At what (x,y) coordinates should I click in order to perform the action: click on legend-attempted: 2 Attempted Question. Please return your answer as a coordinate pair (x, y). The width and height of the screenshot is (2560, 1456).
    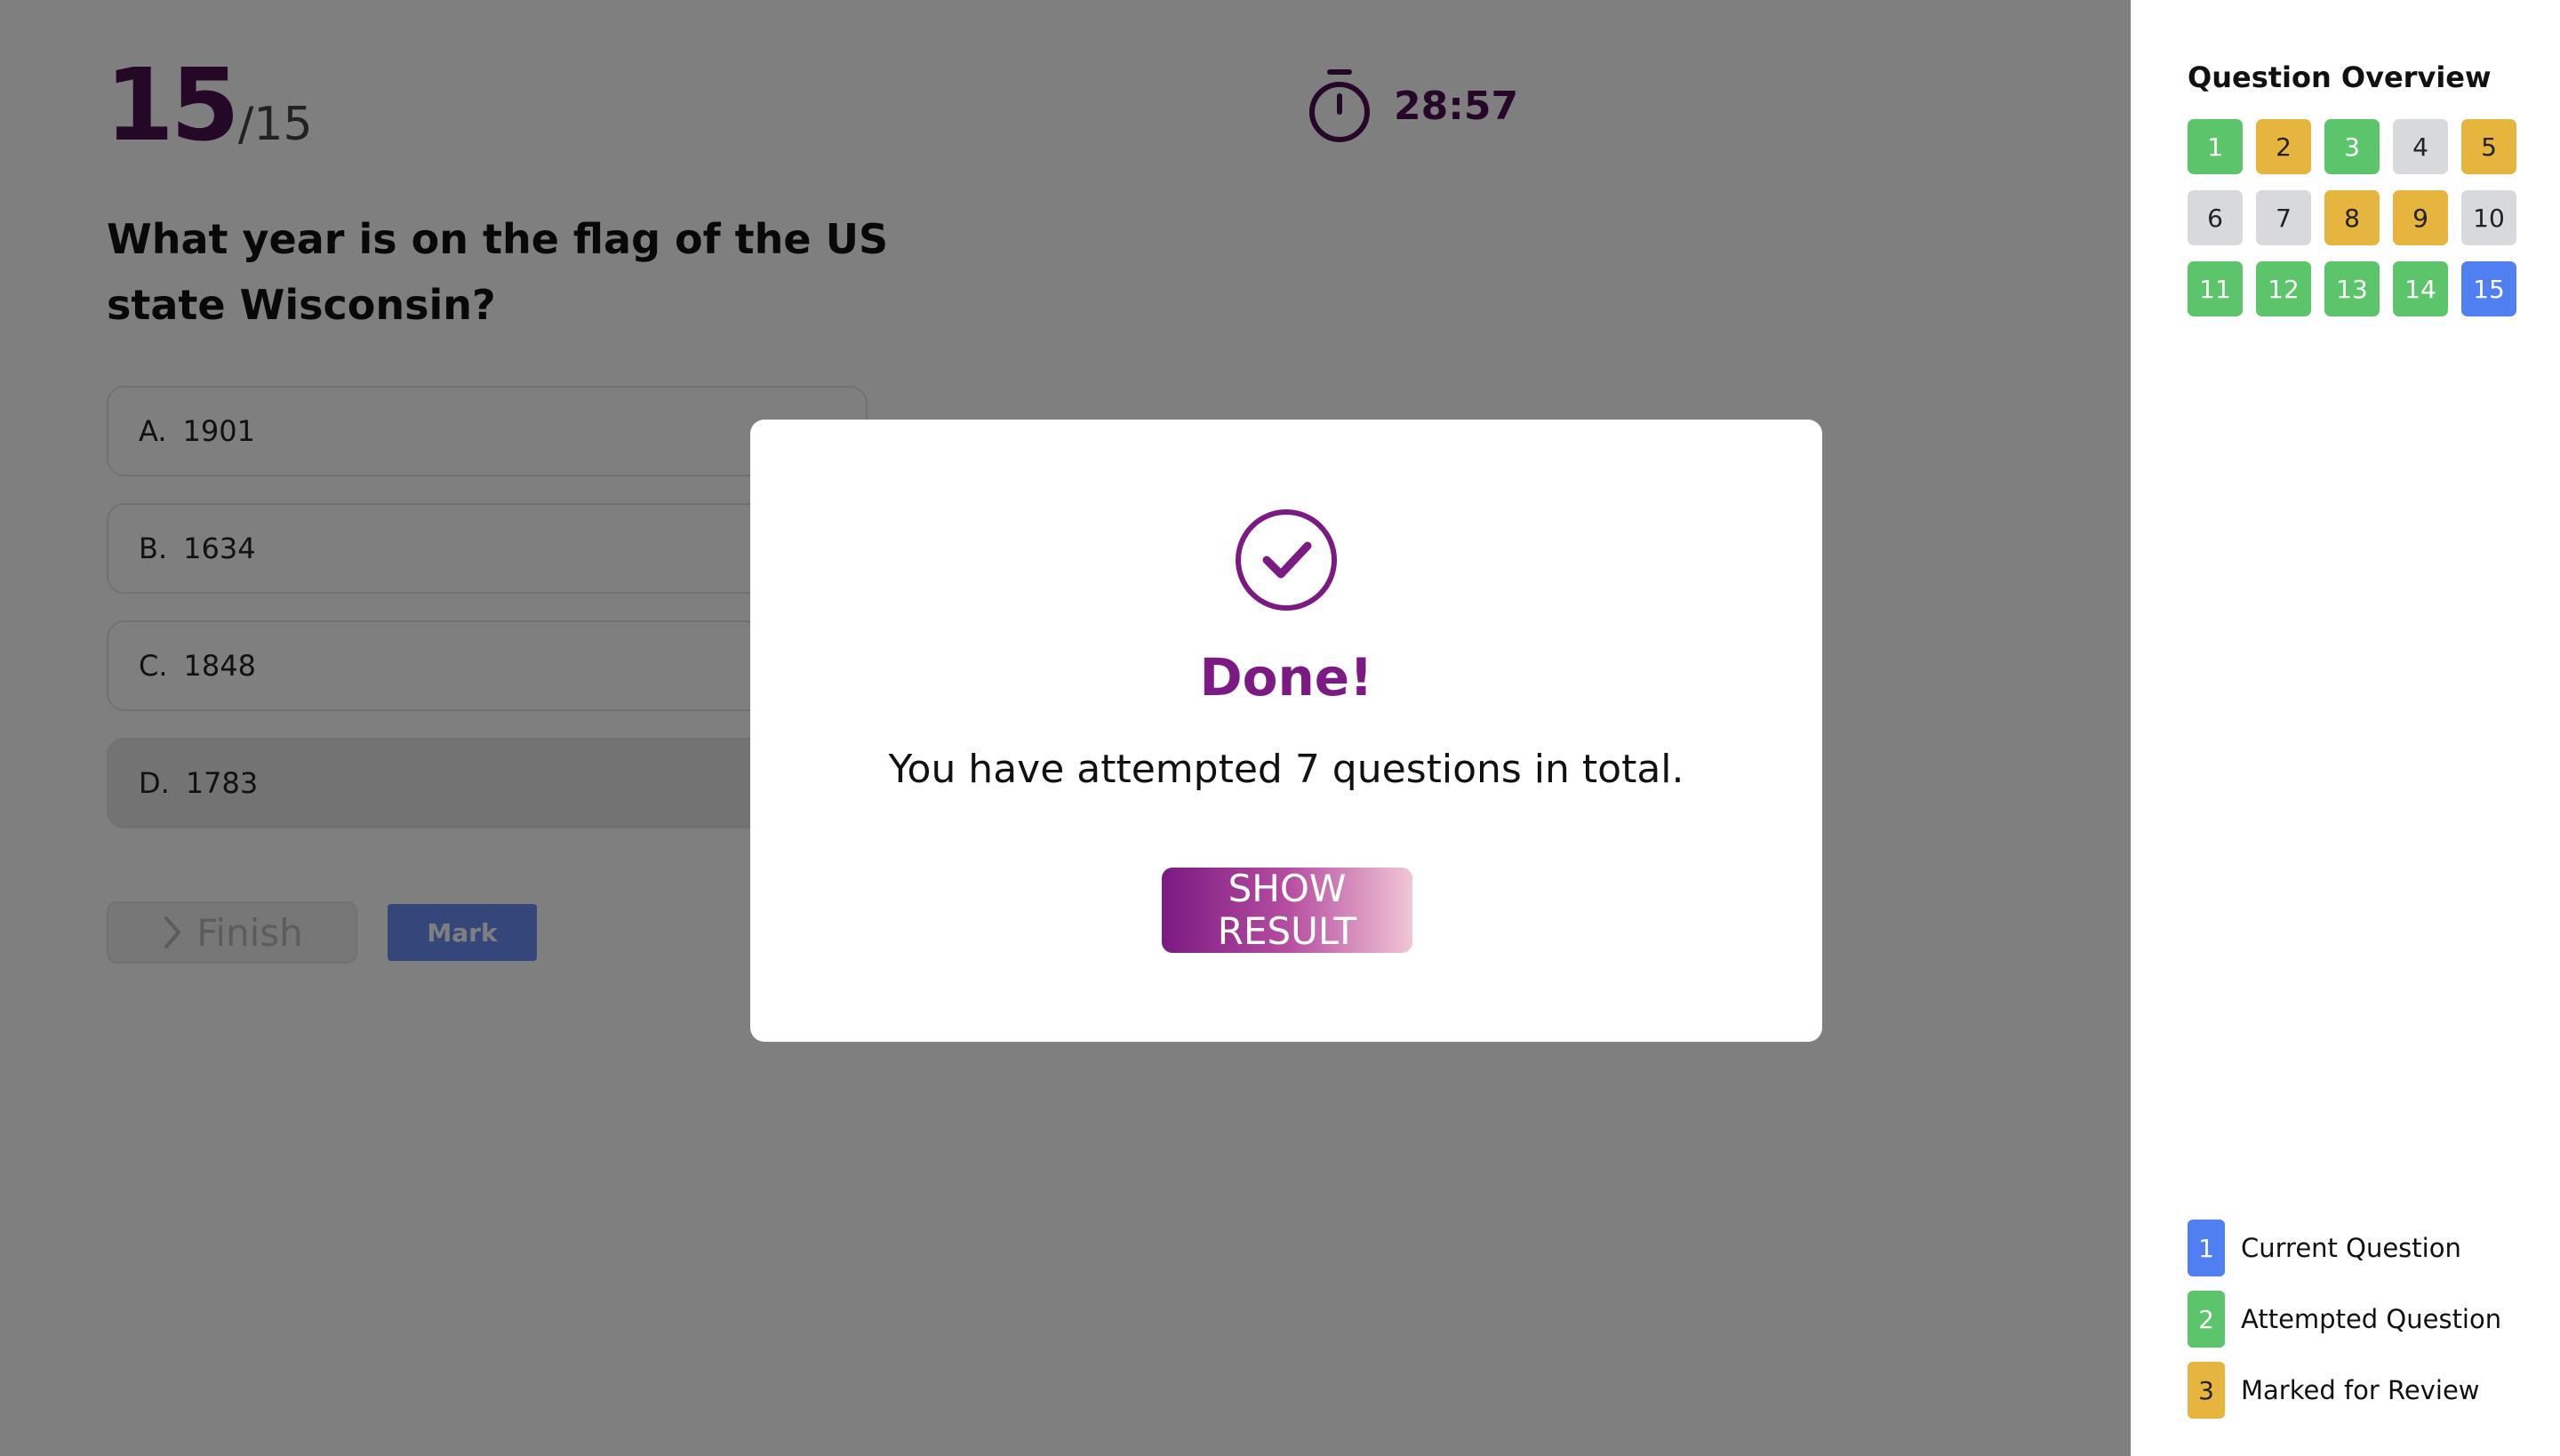
    Looking at the image, I should click on (2344, 1319).